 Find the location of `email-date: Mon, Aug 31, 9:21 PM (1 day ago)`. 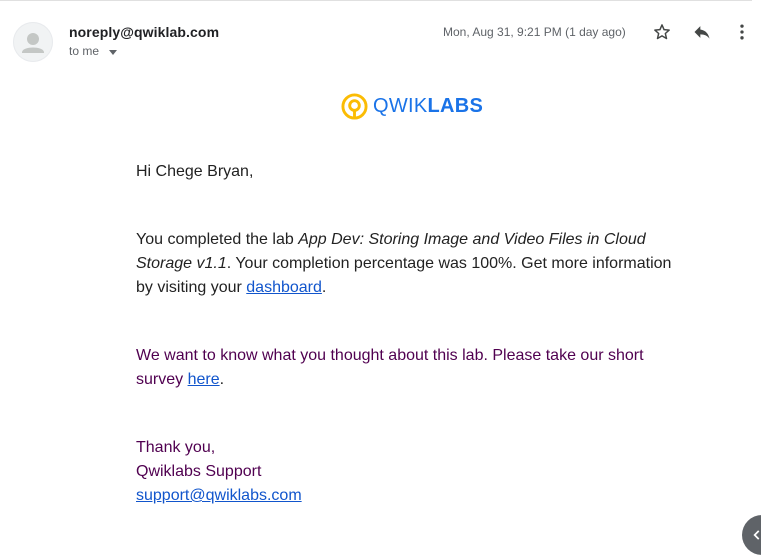

email-date: Mon, Aug 31, 9:21 PM (1 day ago) is located at coordinates (534, 32).